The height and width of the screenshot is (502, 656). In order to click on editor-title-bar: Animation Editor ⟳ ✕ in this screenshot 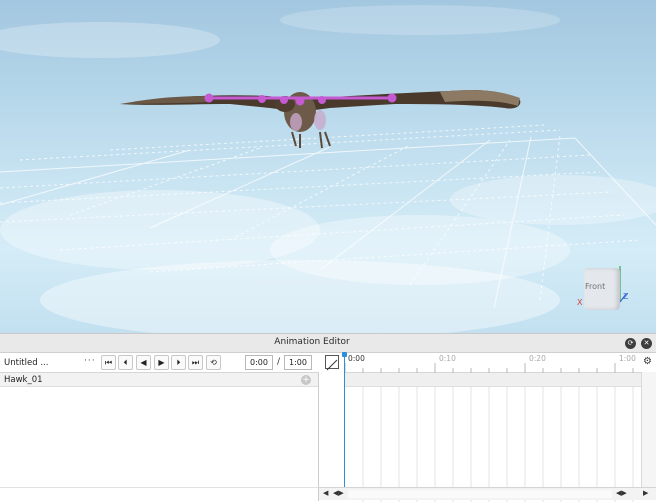, I will do `click(328, 343)`.